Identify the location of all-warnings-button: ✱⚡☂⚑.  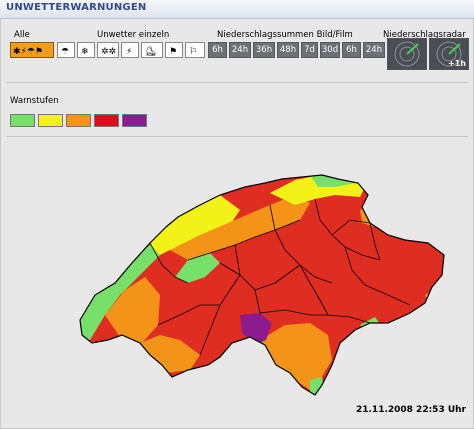
(32, 50).